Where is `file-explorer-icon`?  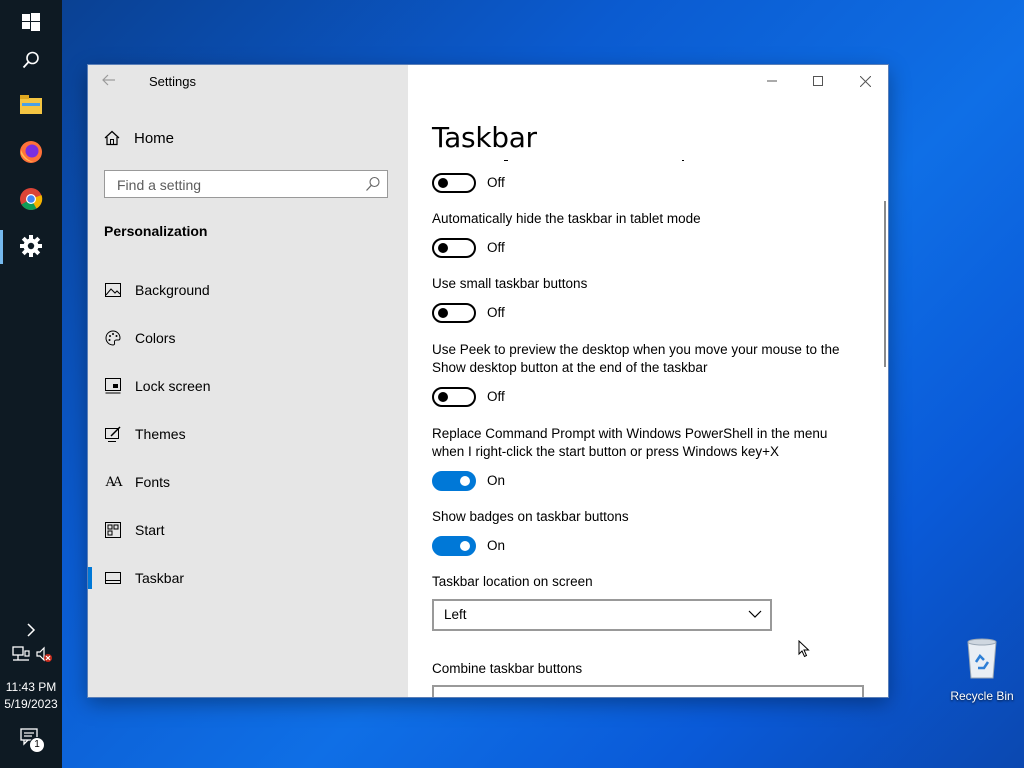 file-explorer-icon is located at coordinates (31, 104).